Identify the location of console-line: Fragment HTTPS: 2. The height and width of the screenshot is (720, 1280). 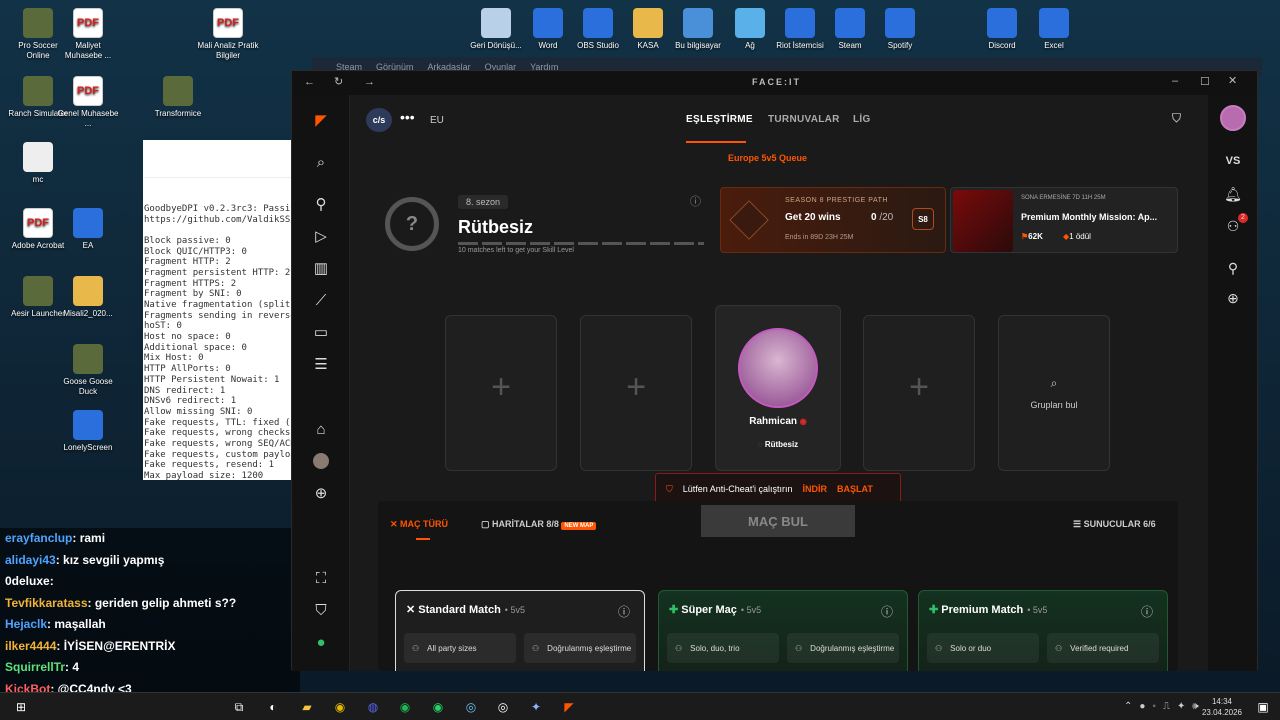
(190, 283).